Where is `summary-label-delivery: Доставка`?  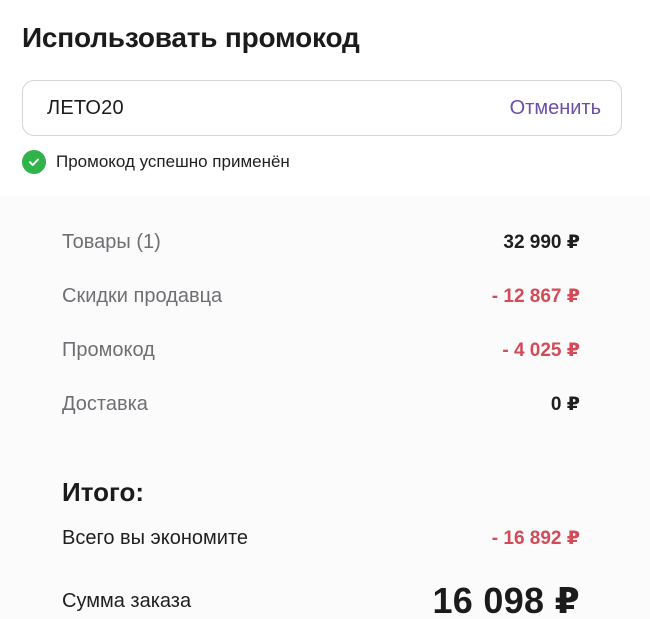
summary-label-delivery: Доставка is located at coordinates (105, 404).